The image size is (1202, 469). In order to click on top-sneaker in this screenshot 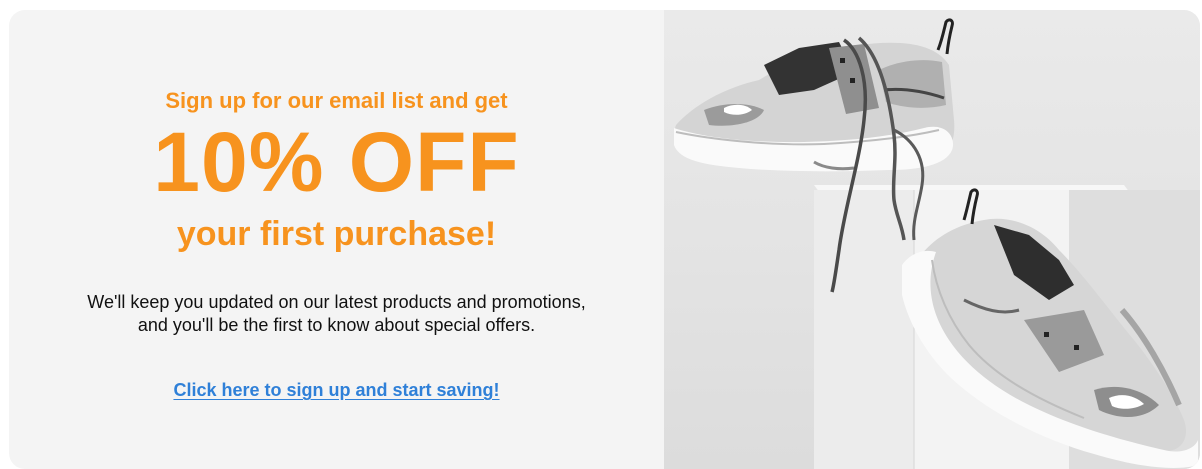, I will do `click(814, 95)`.